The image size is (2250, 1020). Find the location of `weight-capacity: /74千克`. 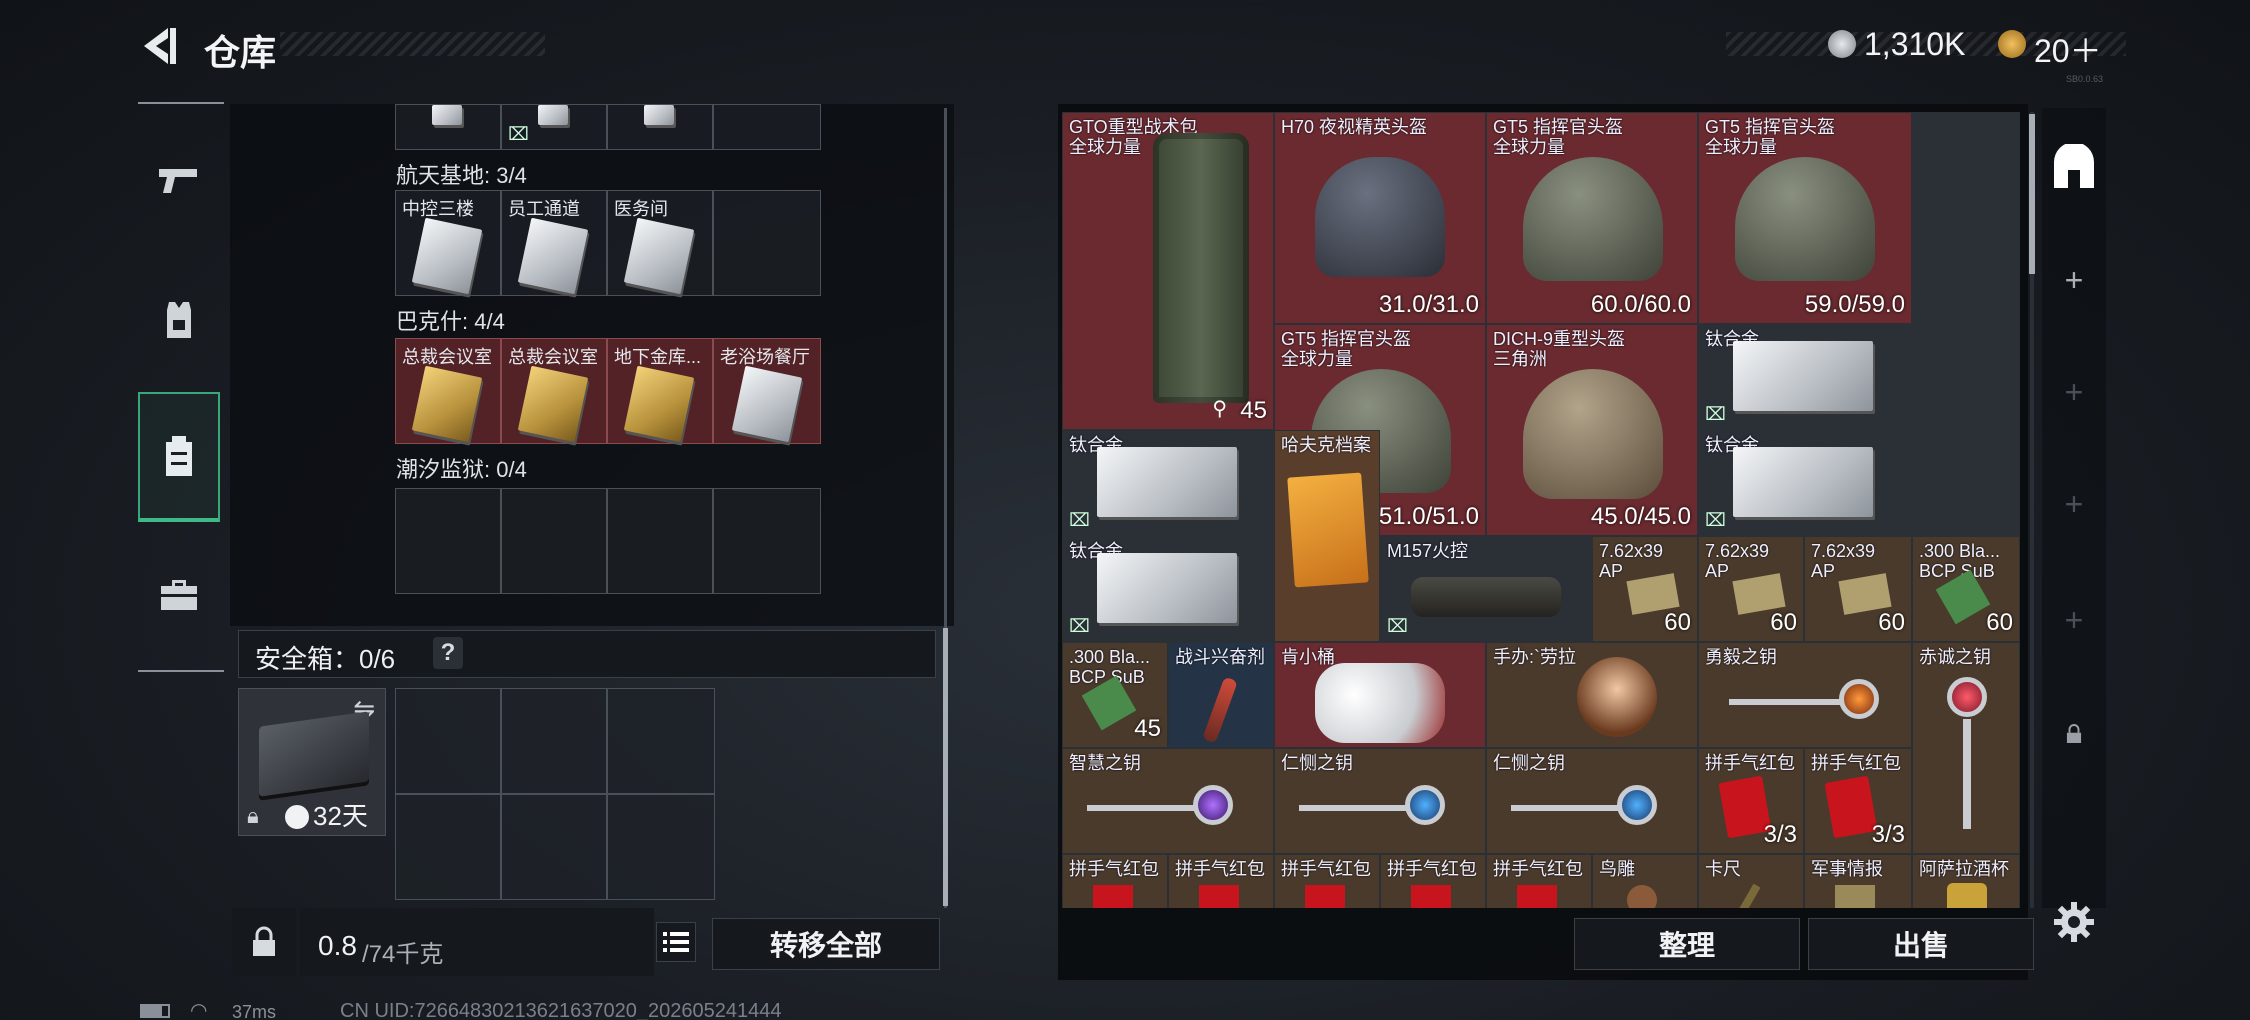

weight-capacity: /74千克 is located at coordinates (403, 954).